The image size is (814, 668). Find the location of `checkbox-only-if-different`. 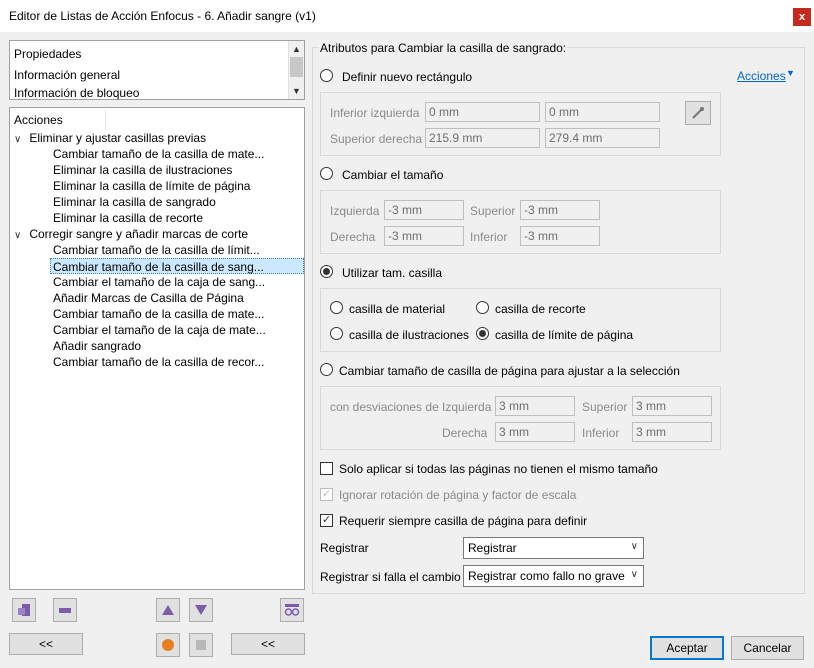

checkbox-only-if-different is located at coordinates (326, 468).